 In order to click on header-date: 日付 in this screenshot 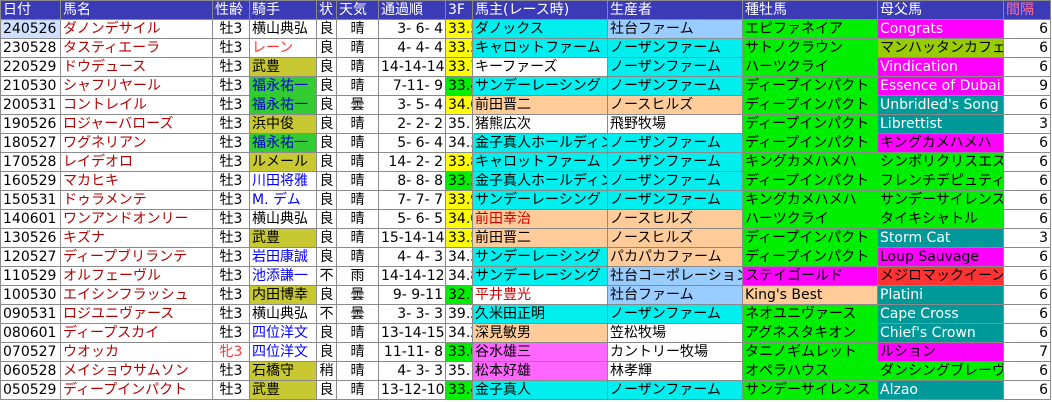, I will do `click(30, 10)`.